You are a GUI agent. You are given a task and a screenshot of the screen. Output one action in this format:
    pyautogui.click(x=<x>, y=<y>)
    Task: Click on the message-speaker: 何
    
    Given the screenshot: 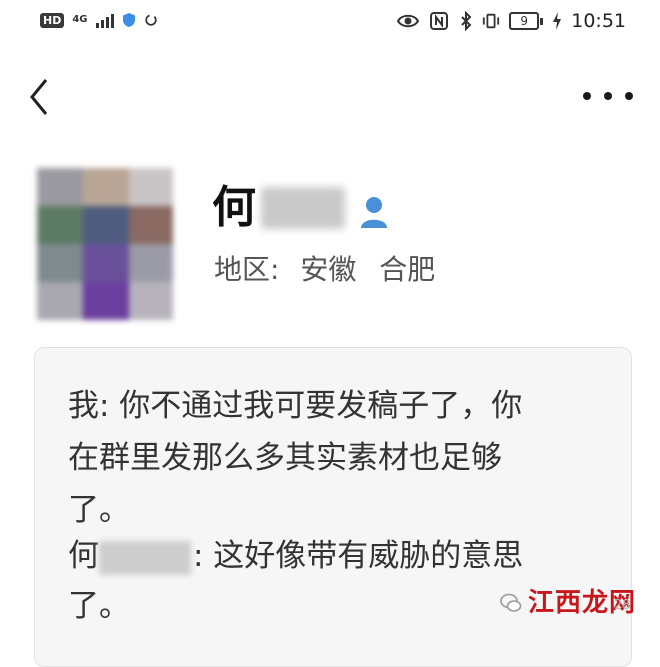 What is the action you would take?
    pyautogui.click(x=83, y=556)
    